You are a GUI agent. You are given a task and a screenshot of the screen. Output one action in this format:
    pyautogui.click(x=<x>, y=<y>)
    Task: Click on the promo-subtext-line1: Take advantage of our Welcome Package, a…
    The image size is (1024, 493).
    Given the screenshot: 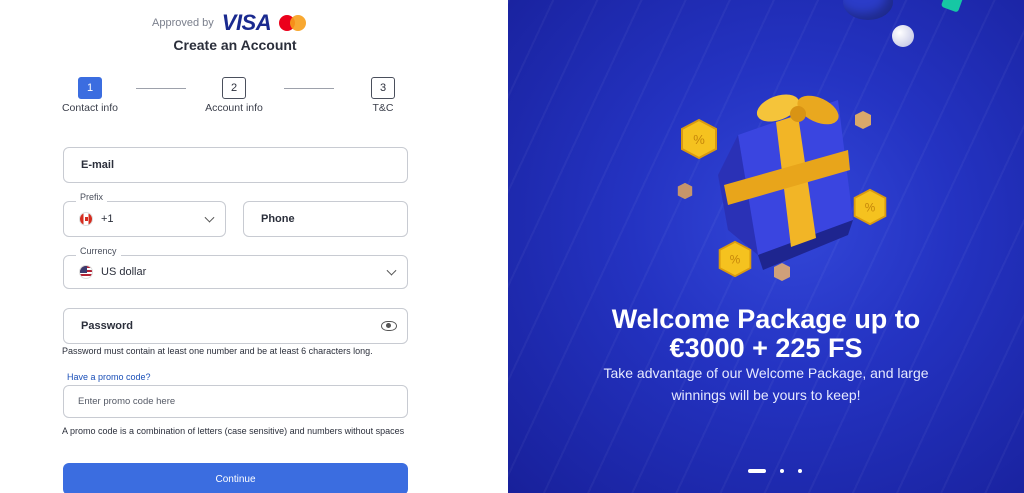 What is the action you would take?
    pyautogui.click(x=766, y=373)
    